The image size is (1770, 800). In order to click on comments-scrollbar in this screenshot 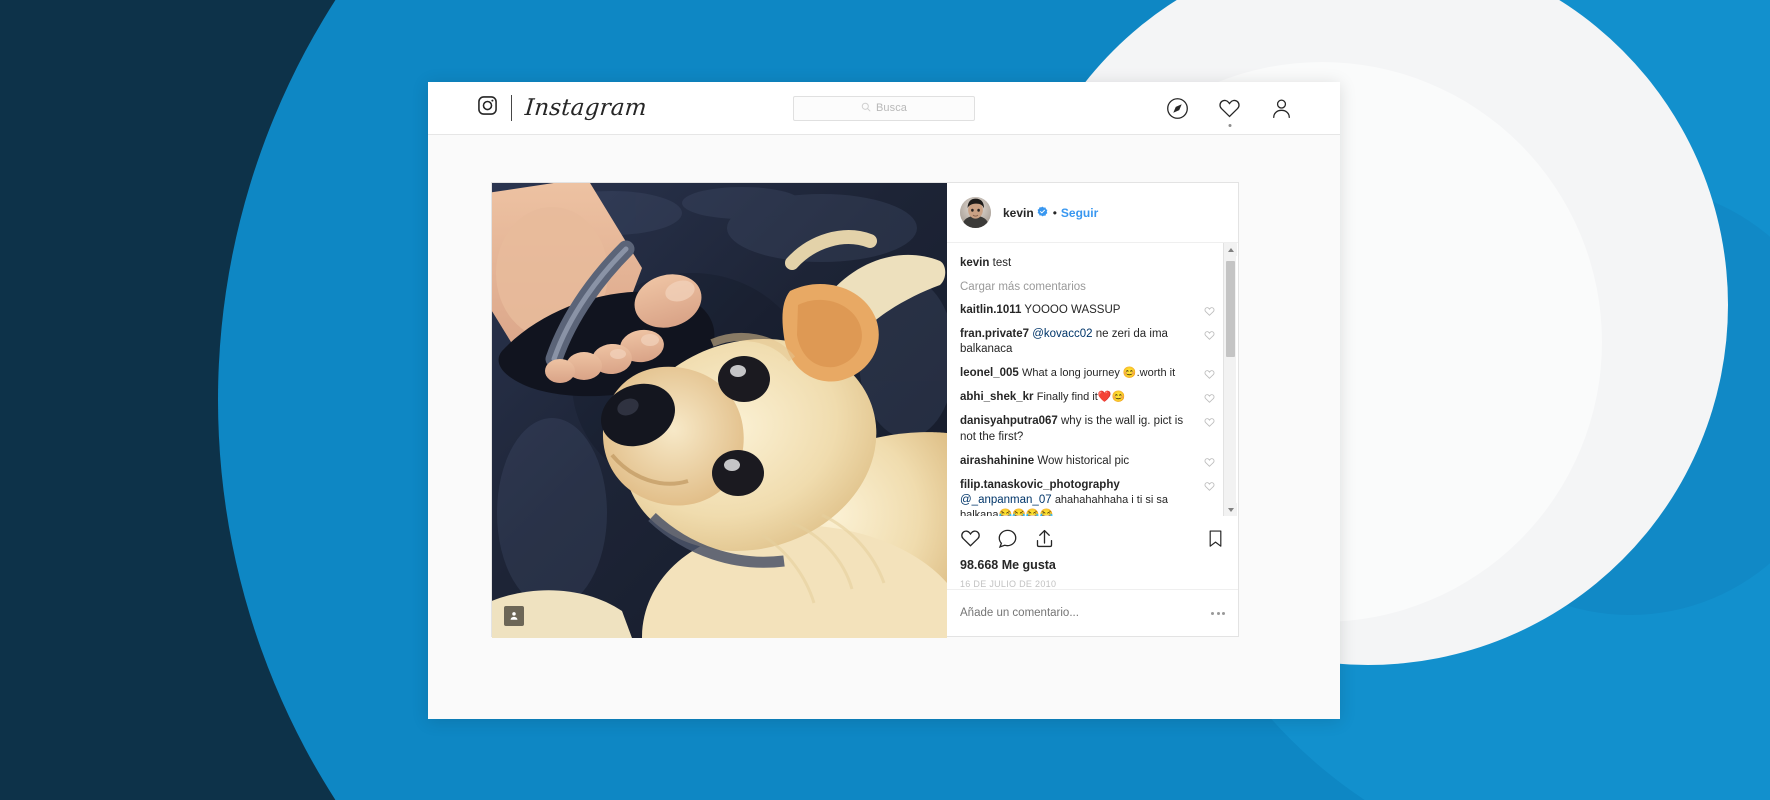, I will do `click(1230, 379)`.